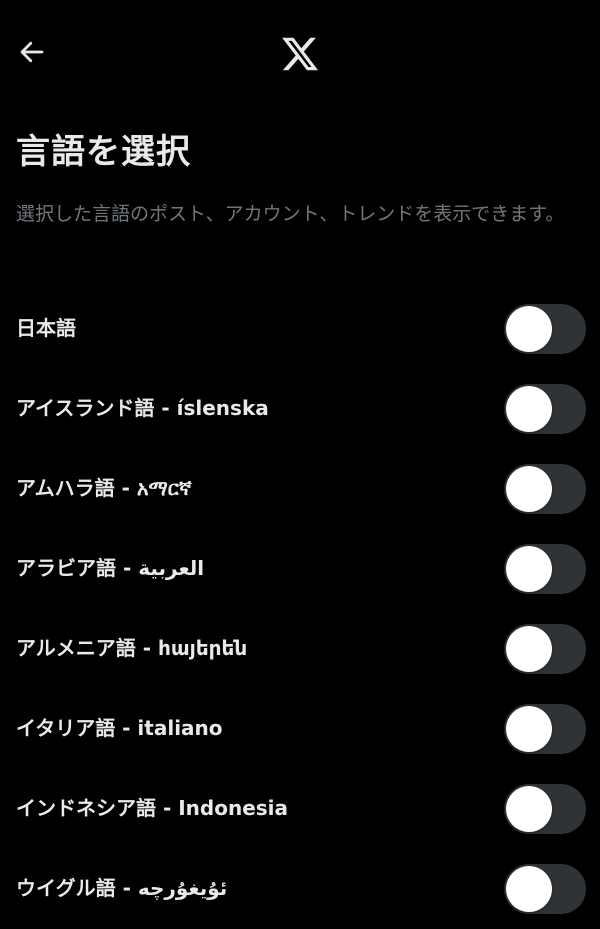 The width and height of the screenshot is (600, 929). Describe the element at coordinates (300, 728) in the screenshot. I see `language-row: イタリア語 - italiano` at that location.